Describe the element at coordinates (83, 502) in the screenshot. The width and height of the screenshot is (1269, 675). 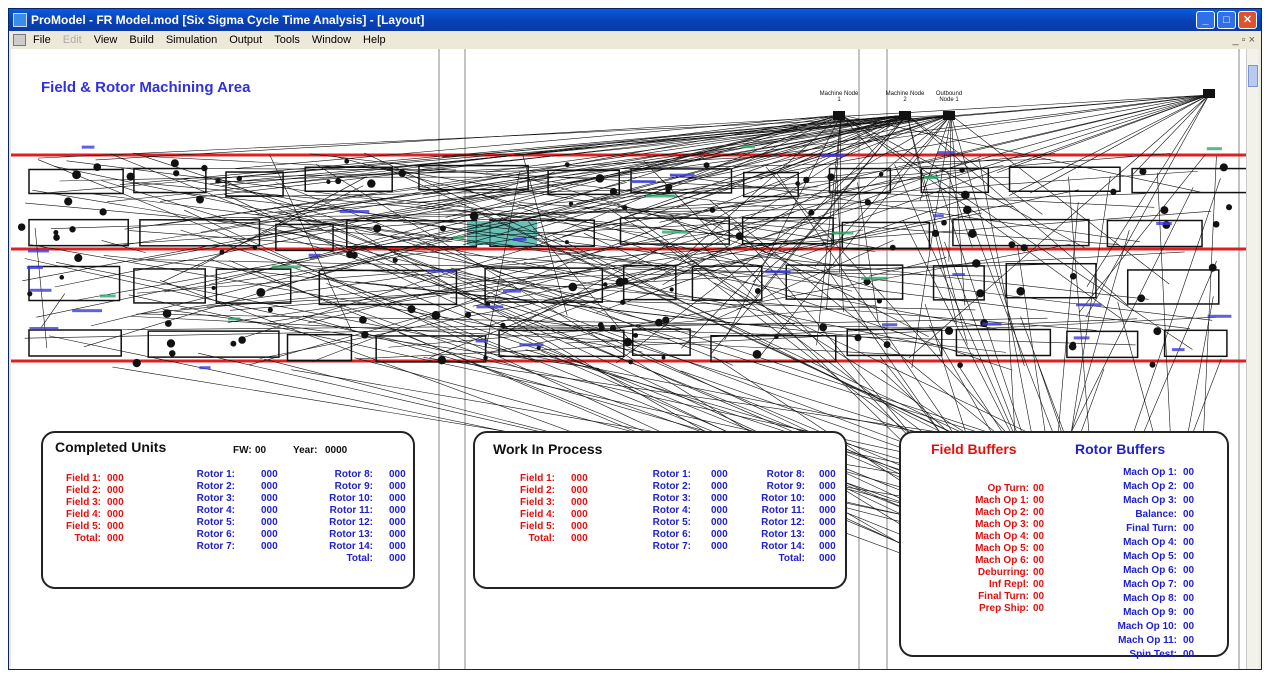
I see `row-label: Field 3:` at that location.